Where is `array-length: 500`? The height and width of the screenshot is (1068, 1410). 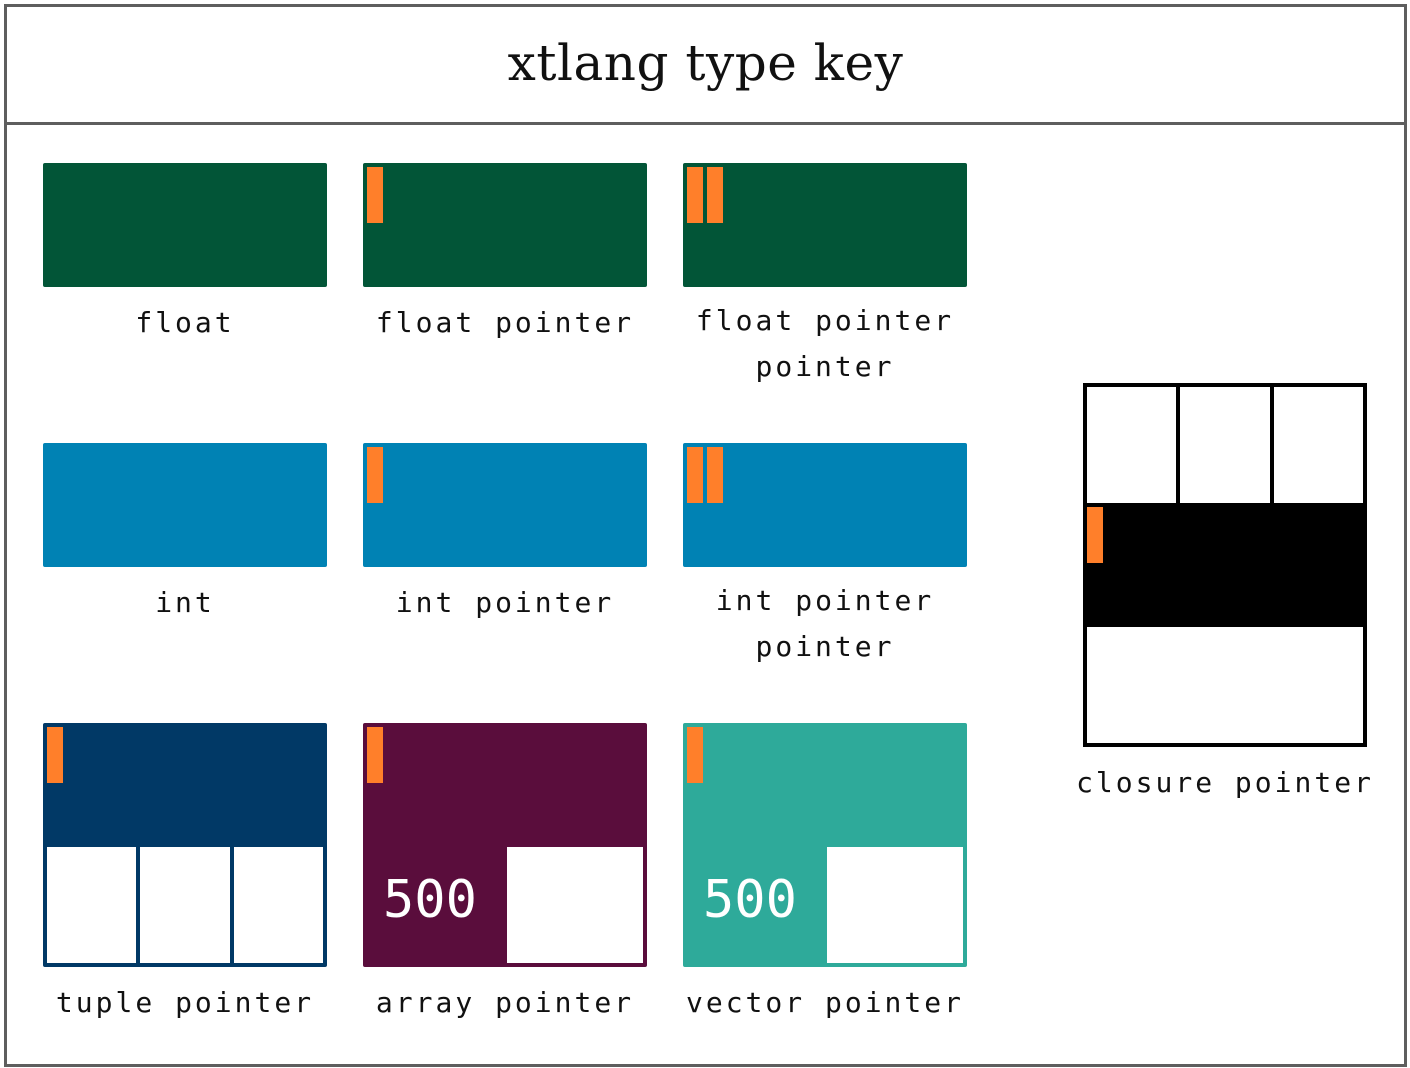 array-length: 500 is located at coordinates (430, 900).